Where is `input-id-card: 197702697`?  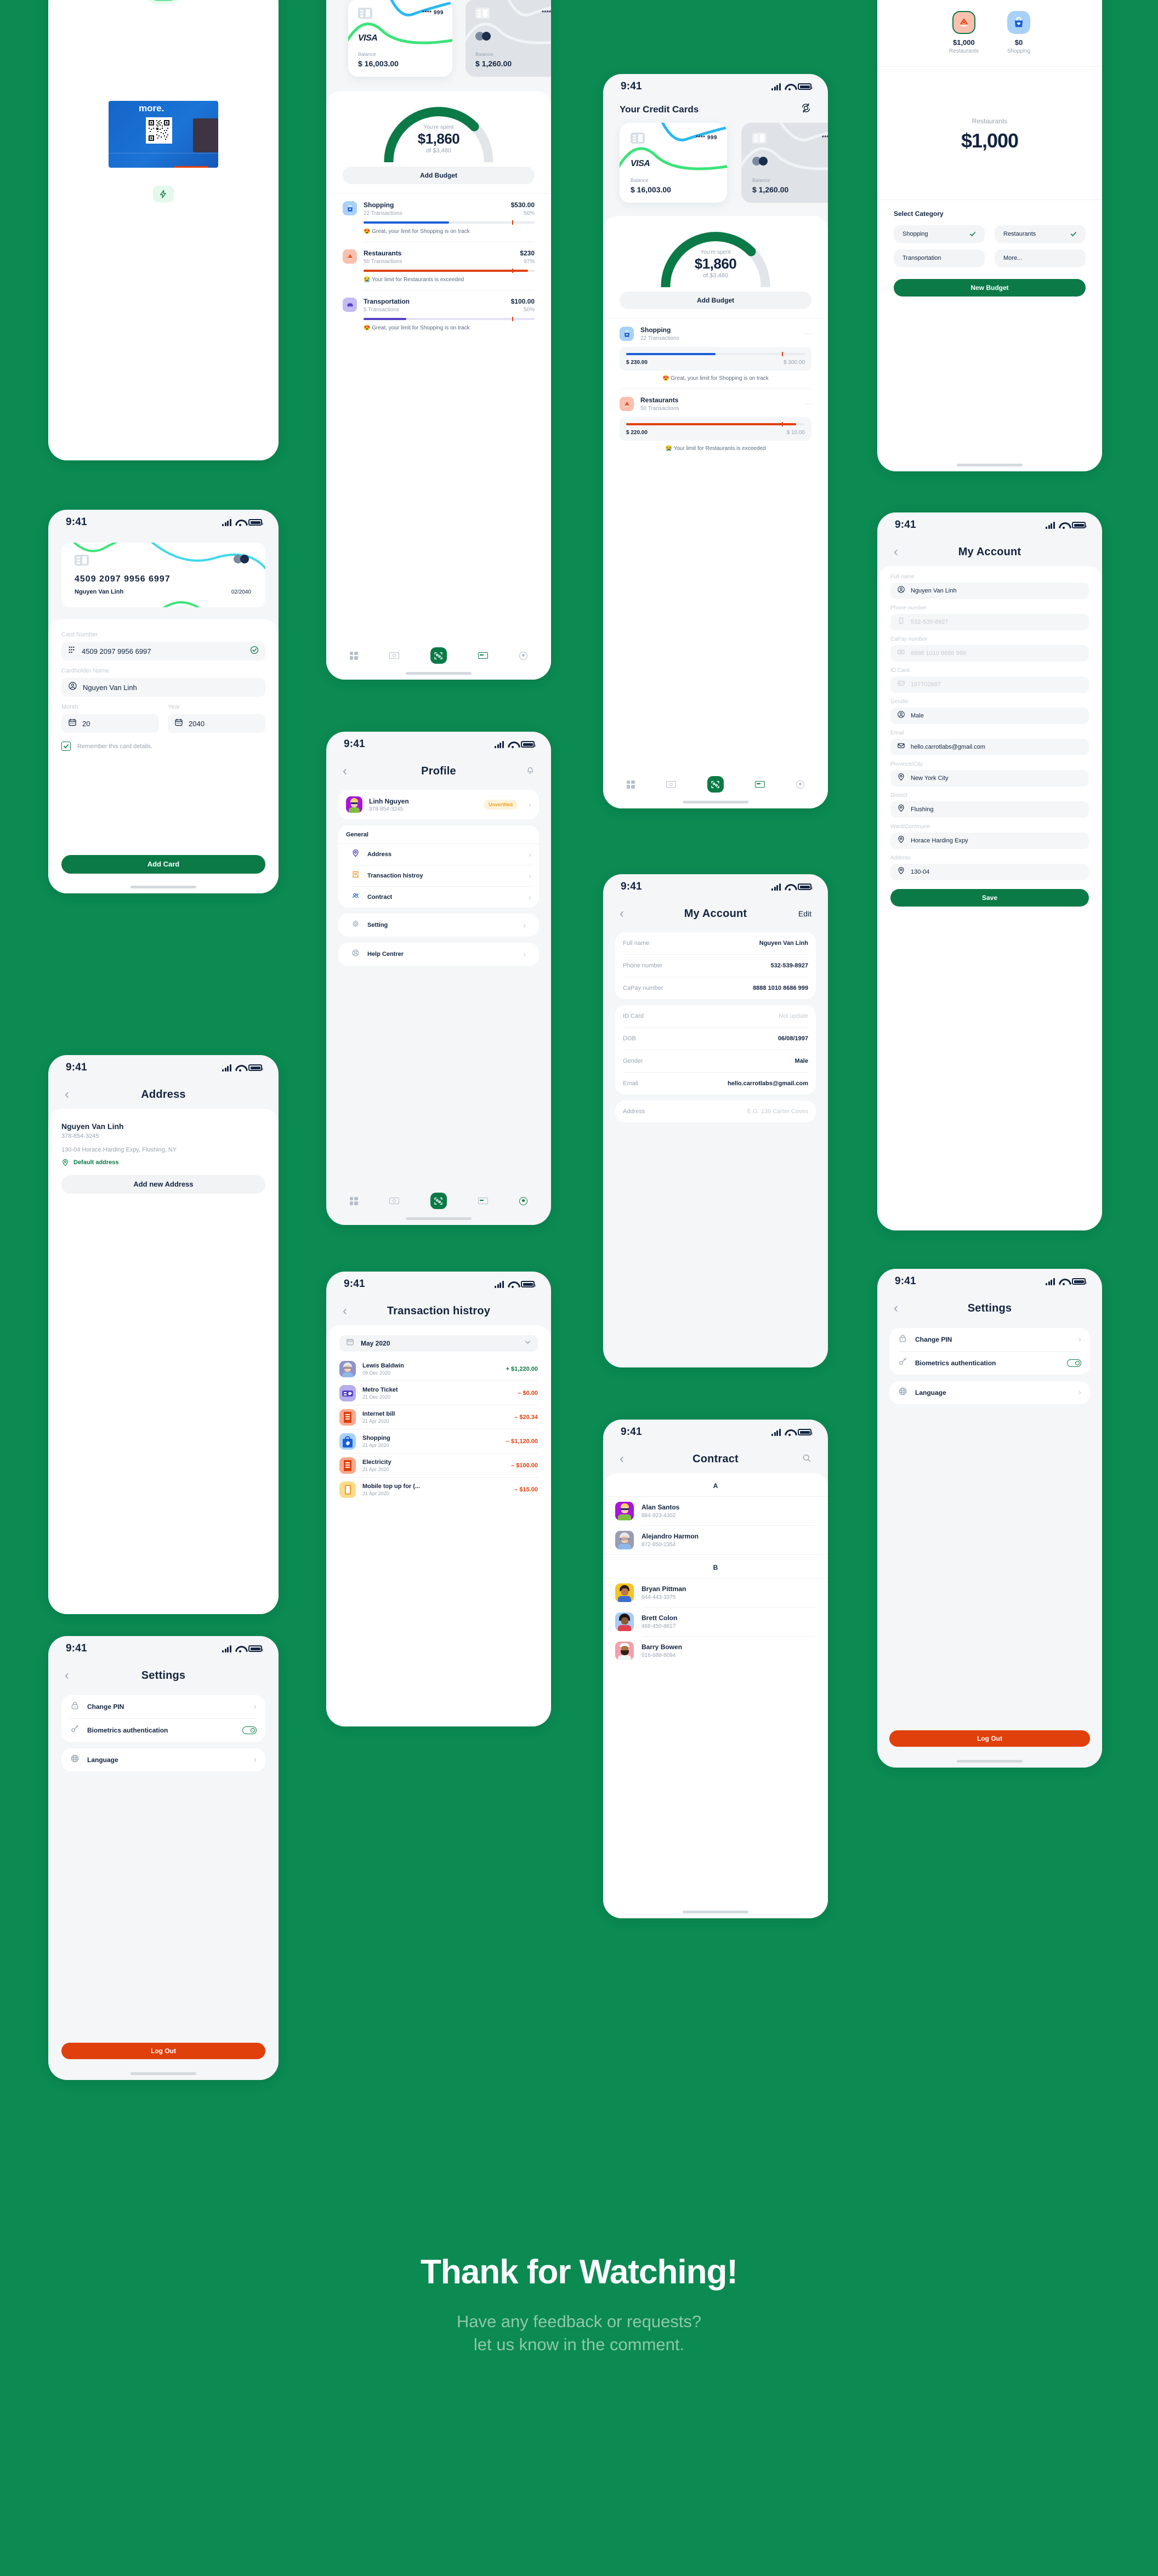
input-id-card: 197702697 is located at coordinates (990, 684).